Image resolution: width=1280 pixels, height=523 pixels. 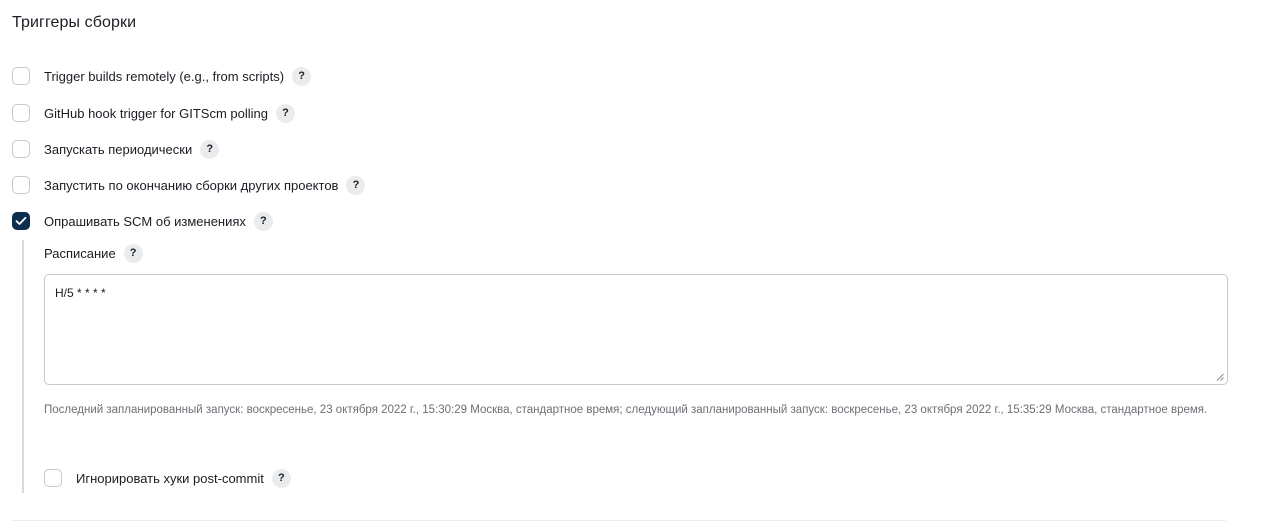 I want to click on option-label: Опрашивать SCM об изменениях, so click(x=145, y=221).